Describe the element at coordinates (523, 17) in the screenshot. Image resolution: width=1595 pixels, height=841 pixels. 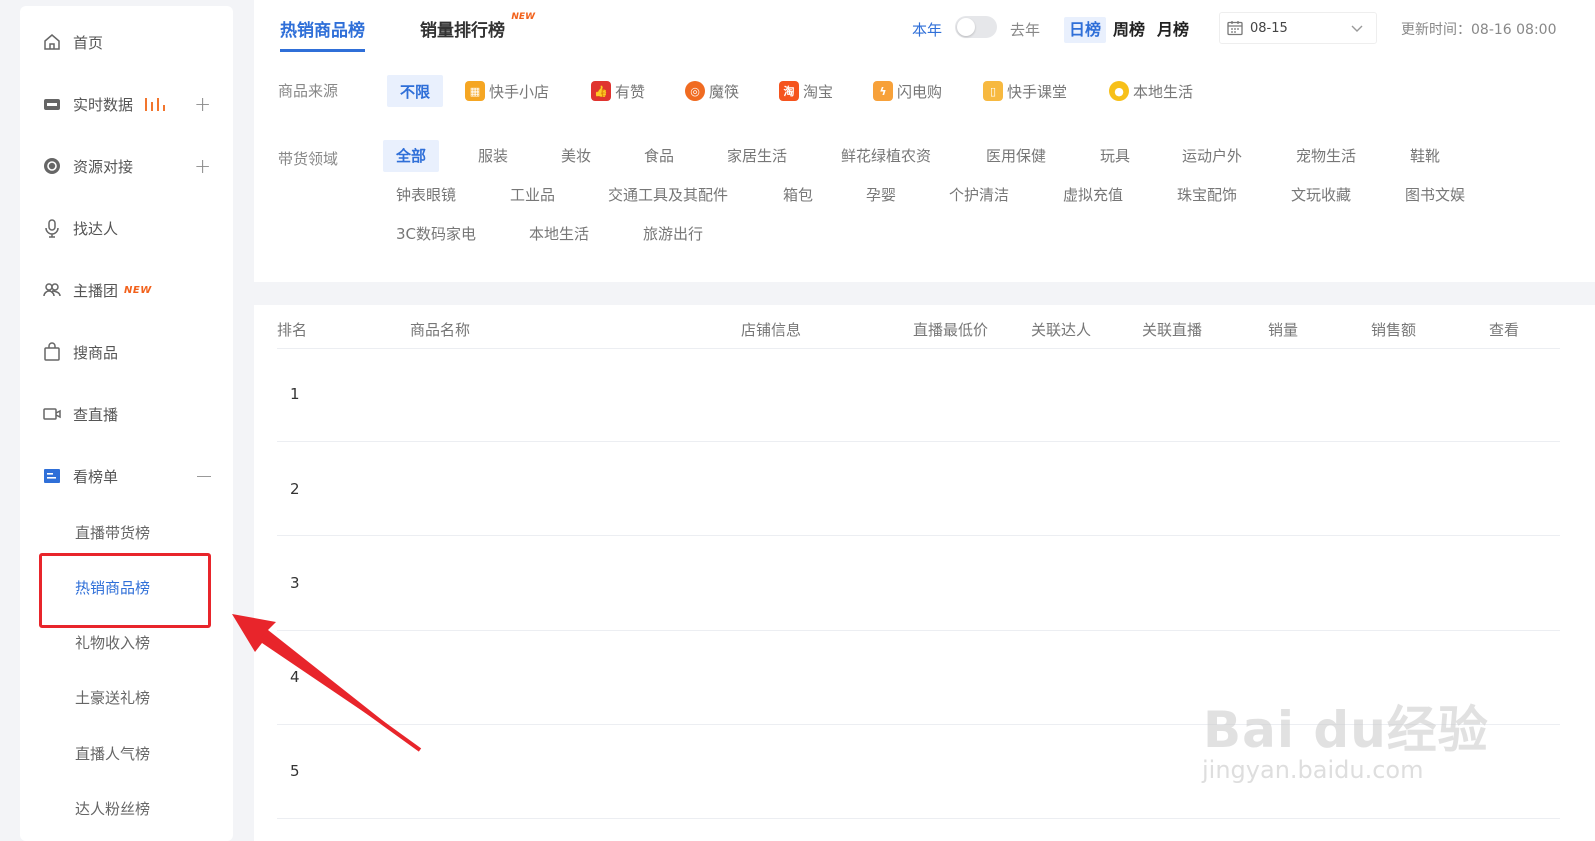
I see `new-badge: NEW` at that location.